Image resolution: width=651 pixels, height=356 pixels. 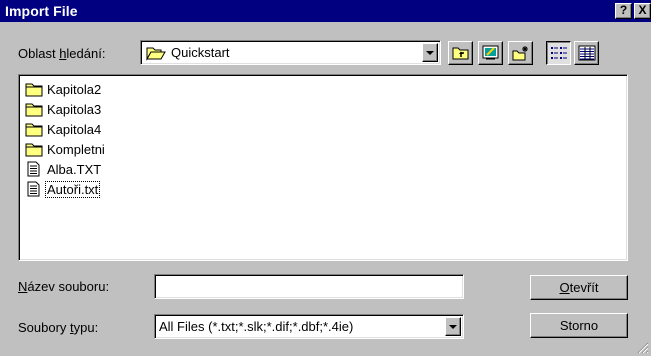 What do you see at coordinates (39, 53) in the screenshot?
I see `look-in-label-prefix: Oblast` at bounding box center [39, 53].